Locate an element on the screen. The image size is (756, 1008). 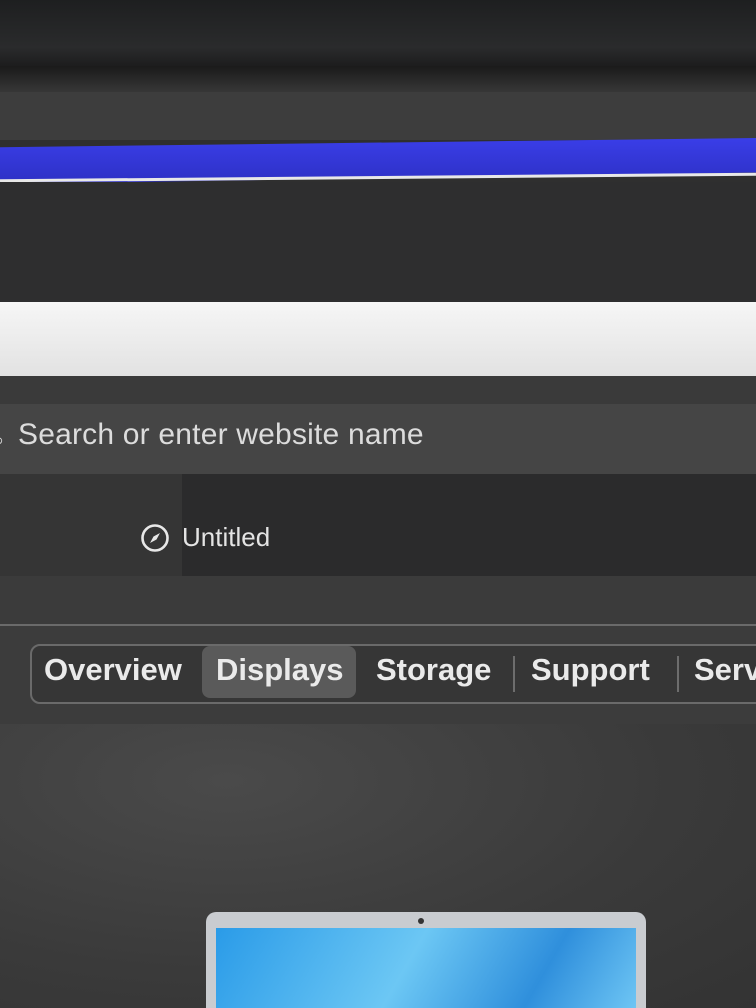
camera-dot is located at coordinates (421, 921).